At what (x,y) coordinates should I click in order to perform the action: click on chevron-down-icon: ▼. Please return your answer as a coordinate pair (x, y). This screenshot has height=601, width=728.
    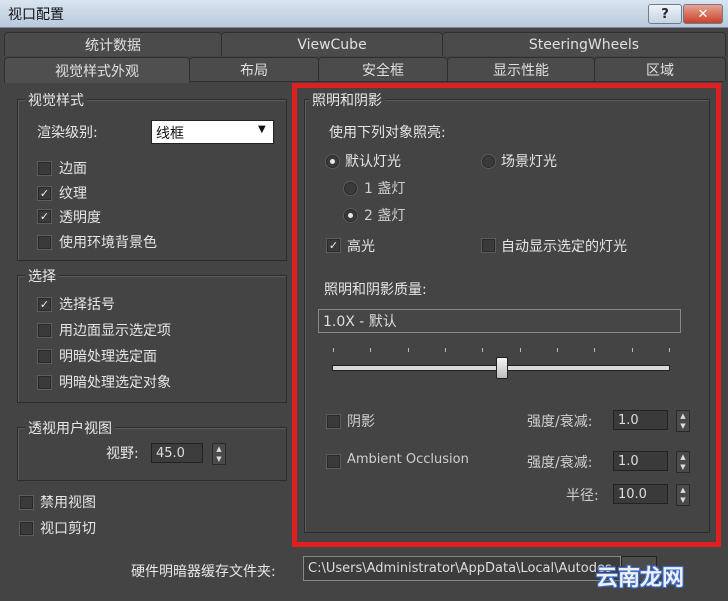
    Looking at the image, I should click on (262, 129).